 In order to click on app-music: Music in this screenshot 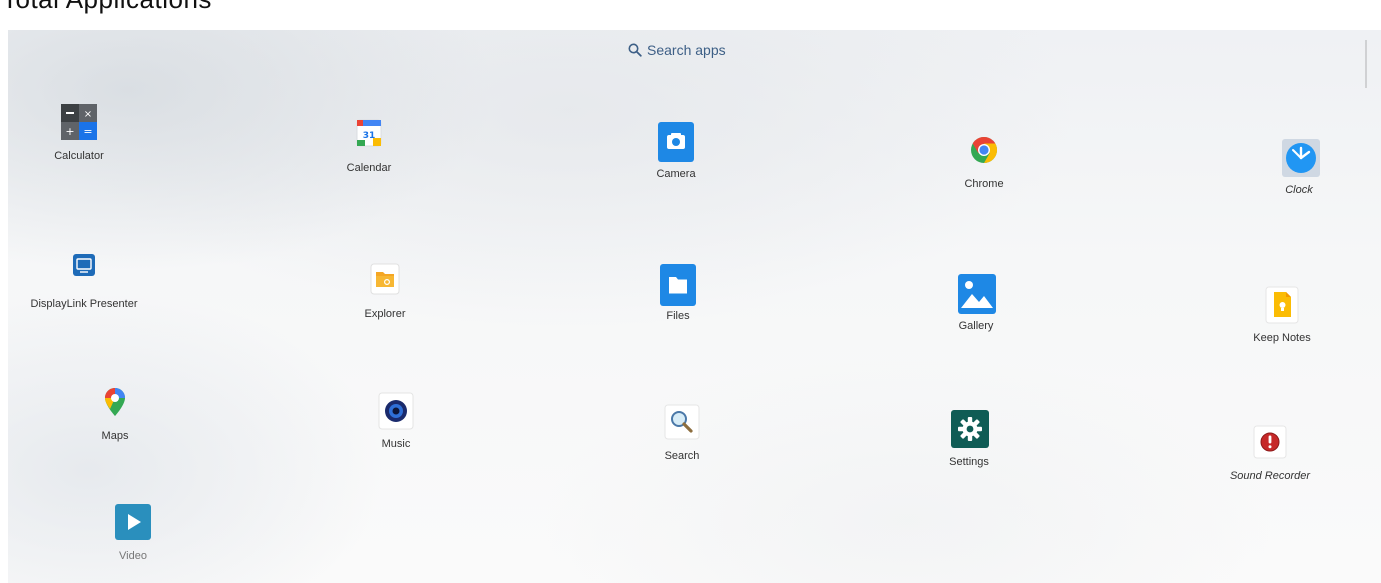, I will do `click(396, 421)`.